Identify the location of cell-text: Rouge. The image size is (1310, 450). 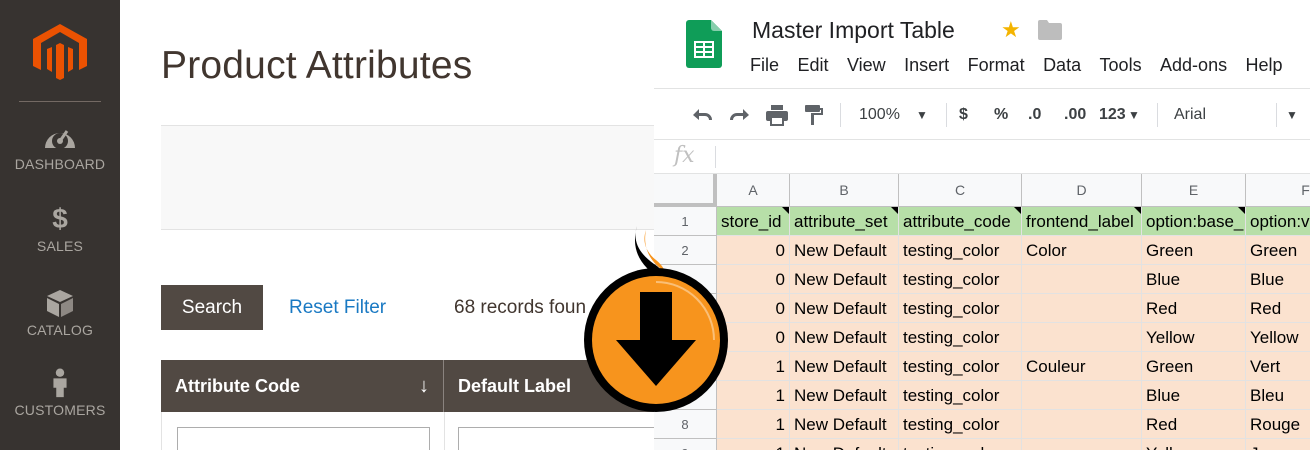
(1275, 424).